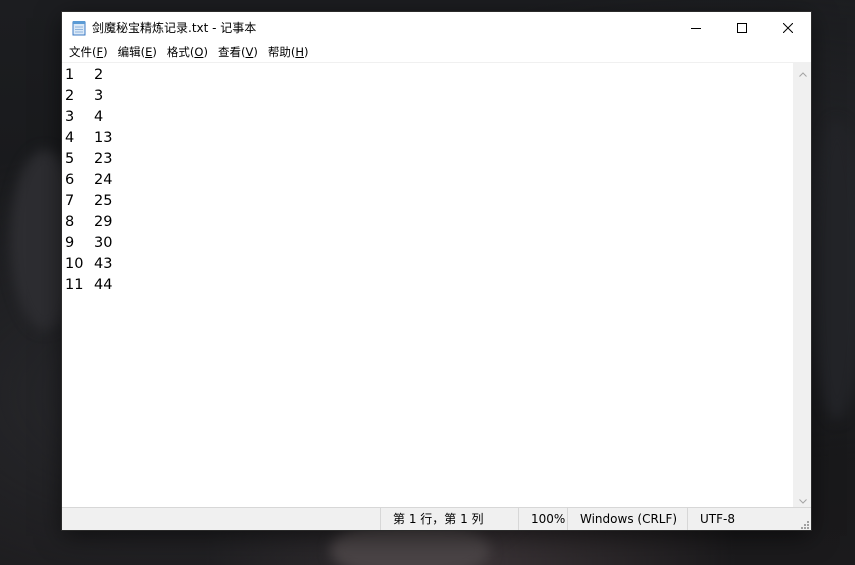  I want to click on chevron-up-icon, so click(802, 71).